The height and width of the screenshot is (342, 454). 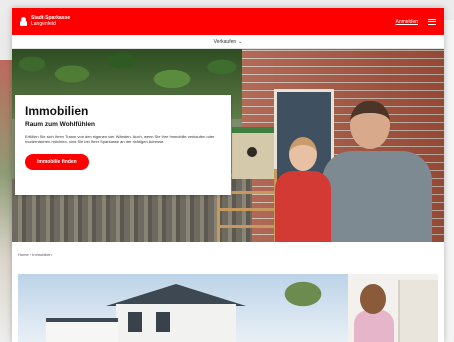 I want to click on sparkasse-logo-icon, so click(x=23, y=21).